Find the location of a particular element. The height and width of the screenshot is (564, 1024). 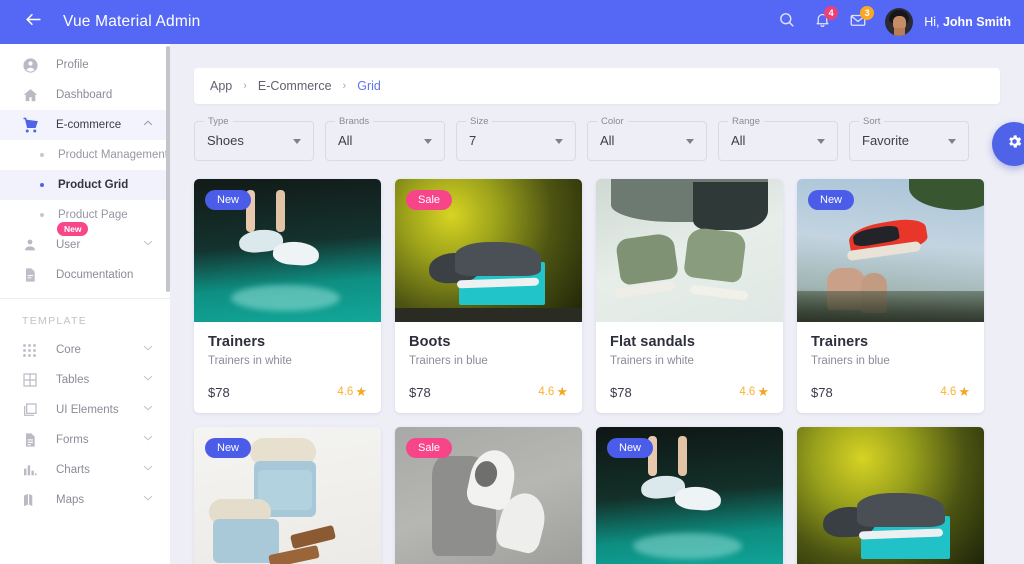

filter-select-color: Color All is located at coordinates (647, 138).